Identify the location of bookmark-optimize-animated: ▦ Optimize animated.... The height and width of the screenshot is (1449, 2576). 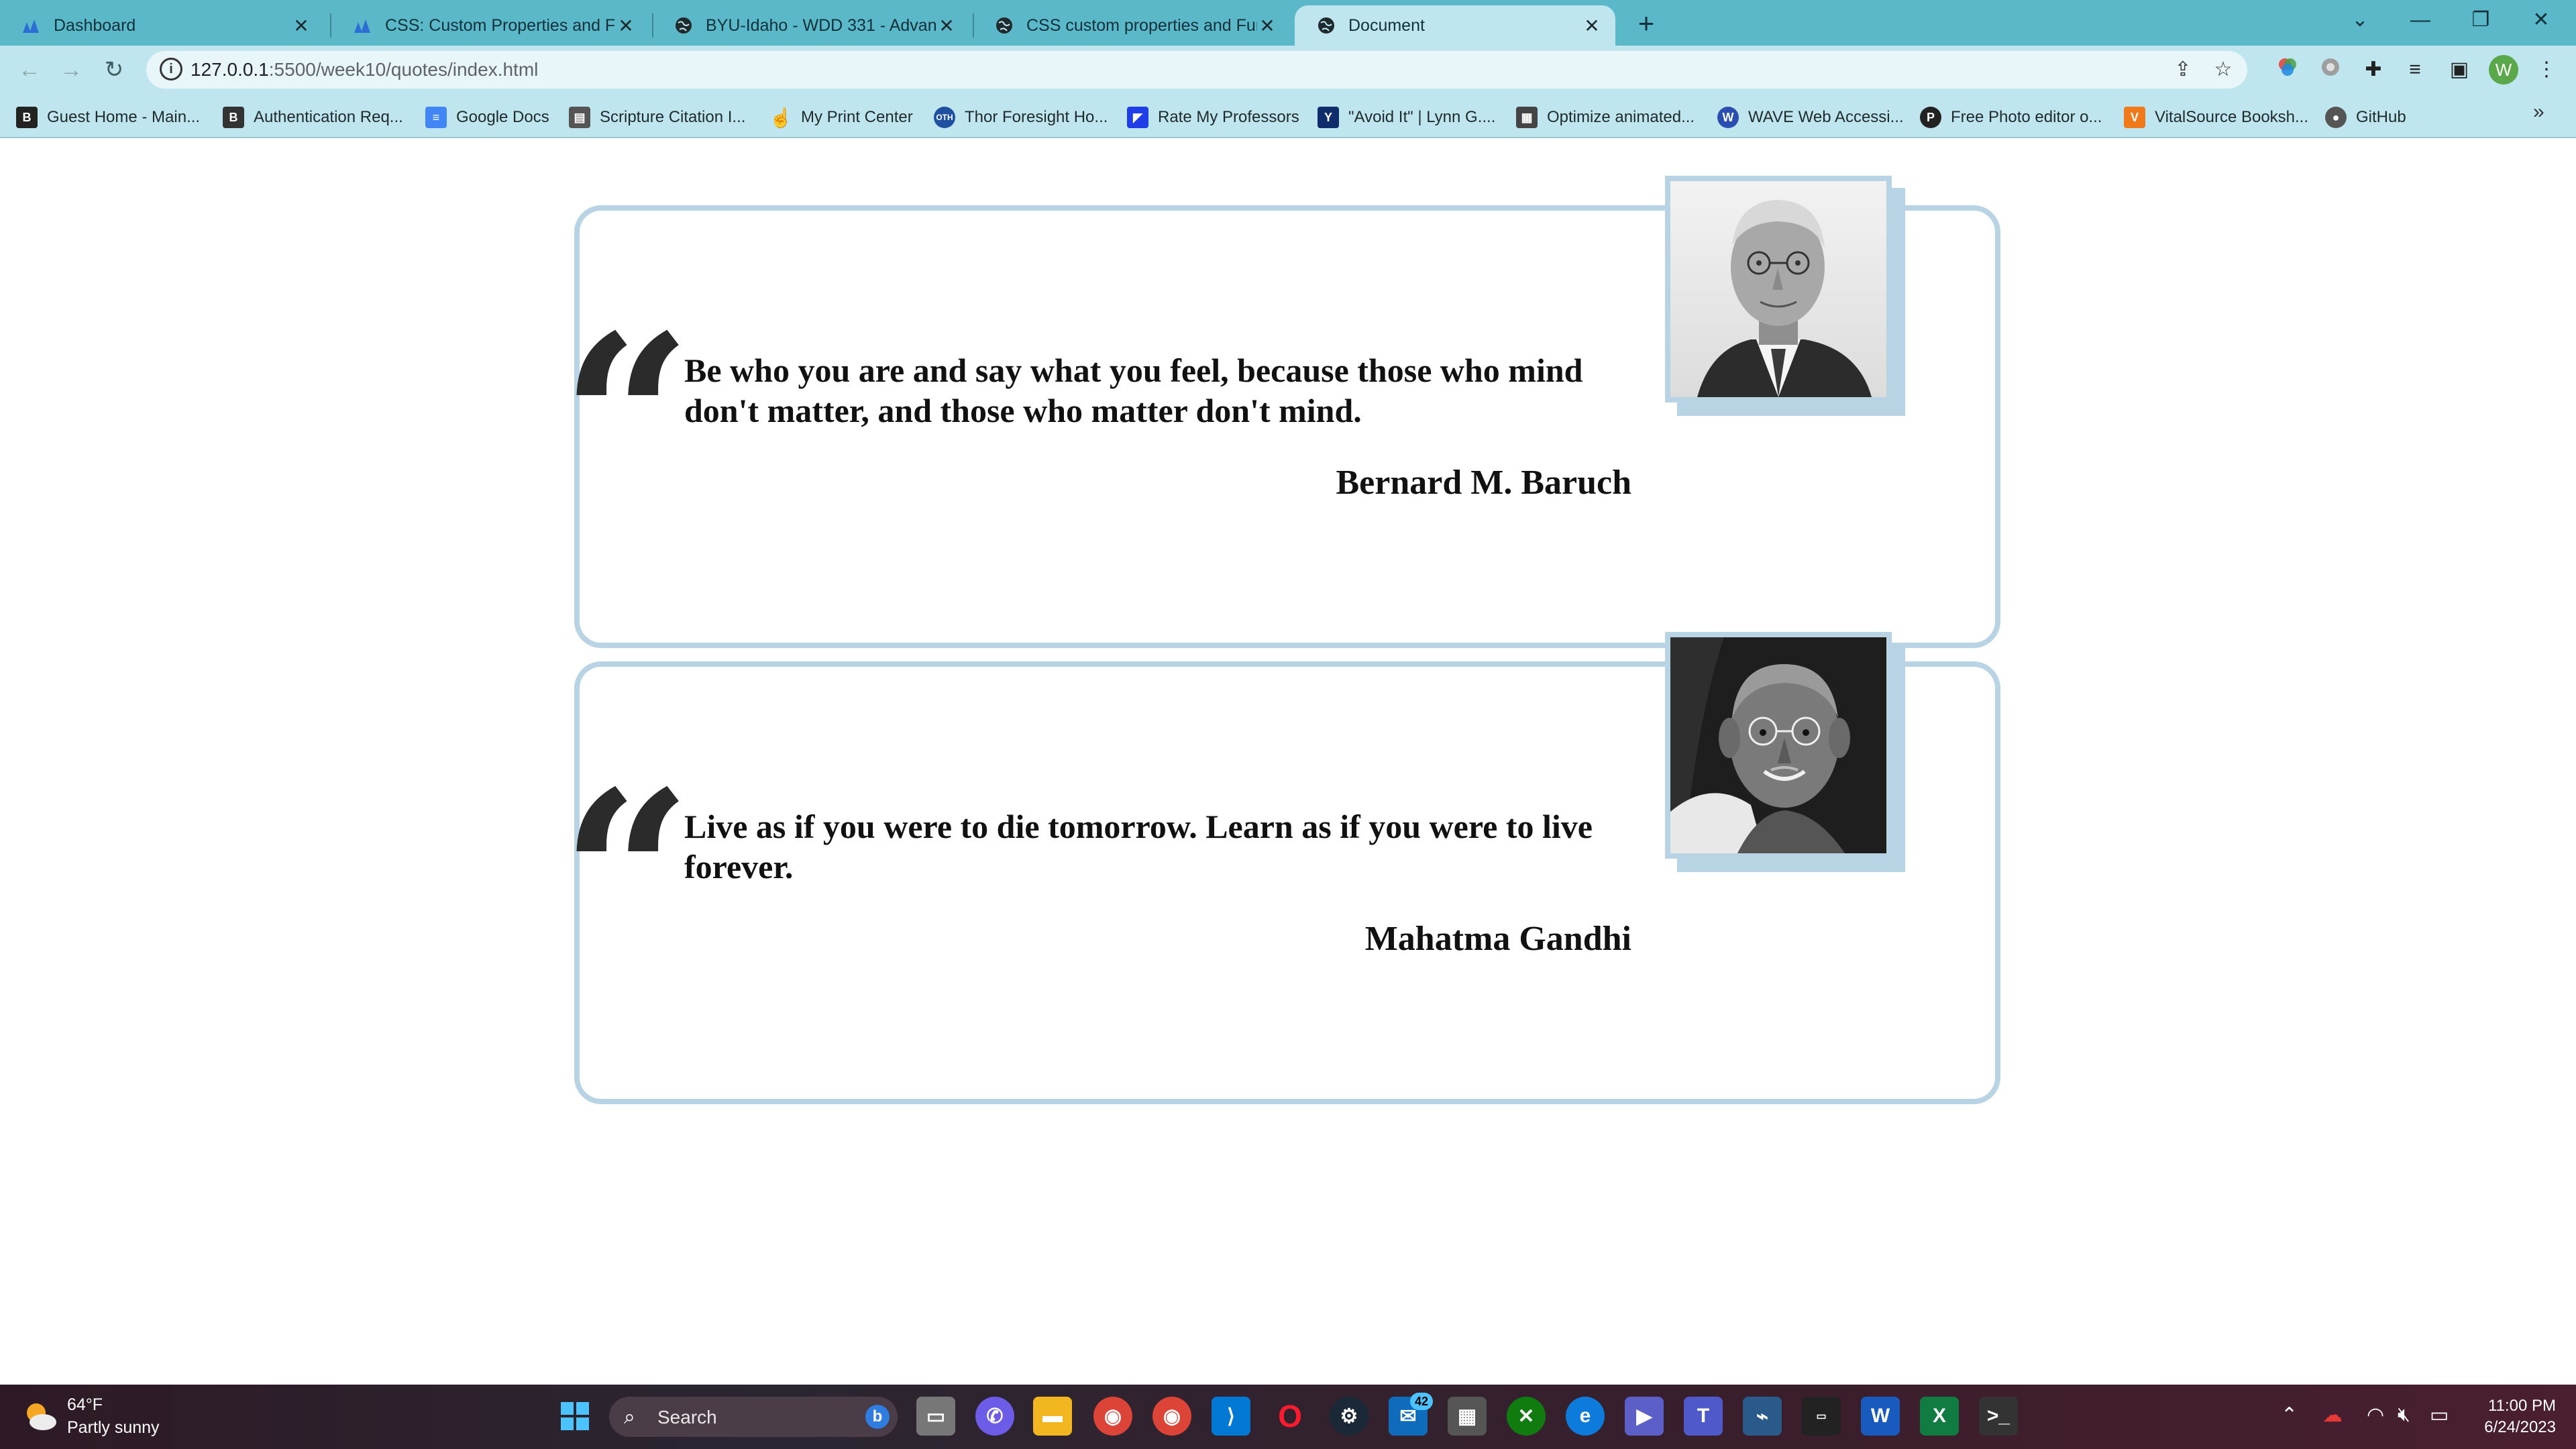
(1605, 117).